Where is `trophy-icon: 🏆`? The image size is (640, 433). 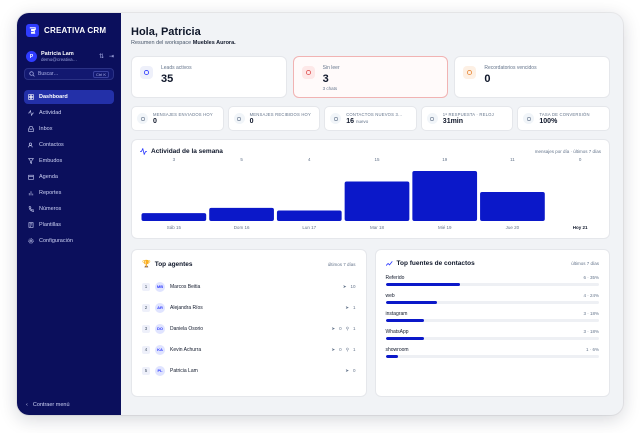 trophy-icon: 🏆 is located at coordinates (146, 264).